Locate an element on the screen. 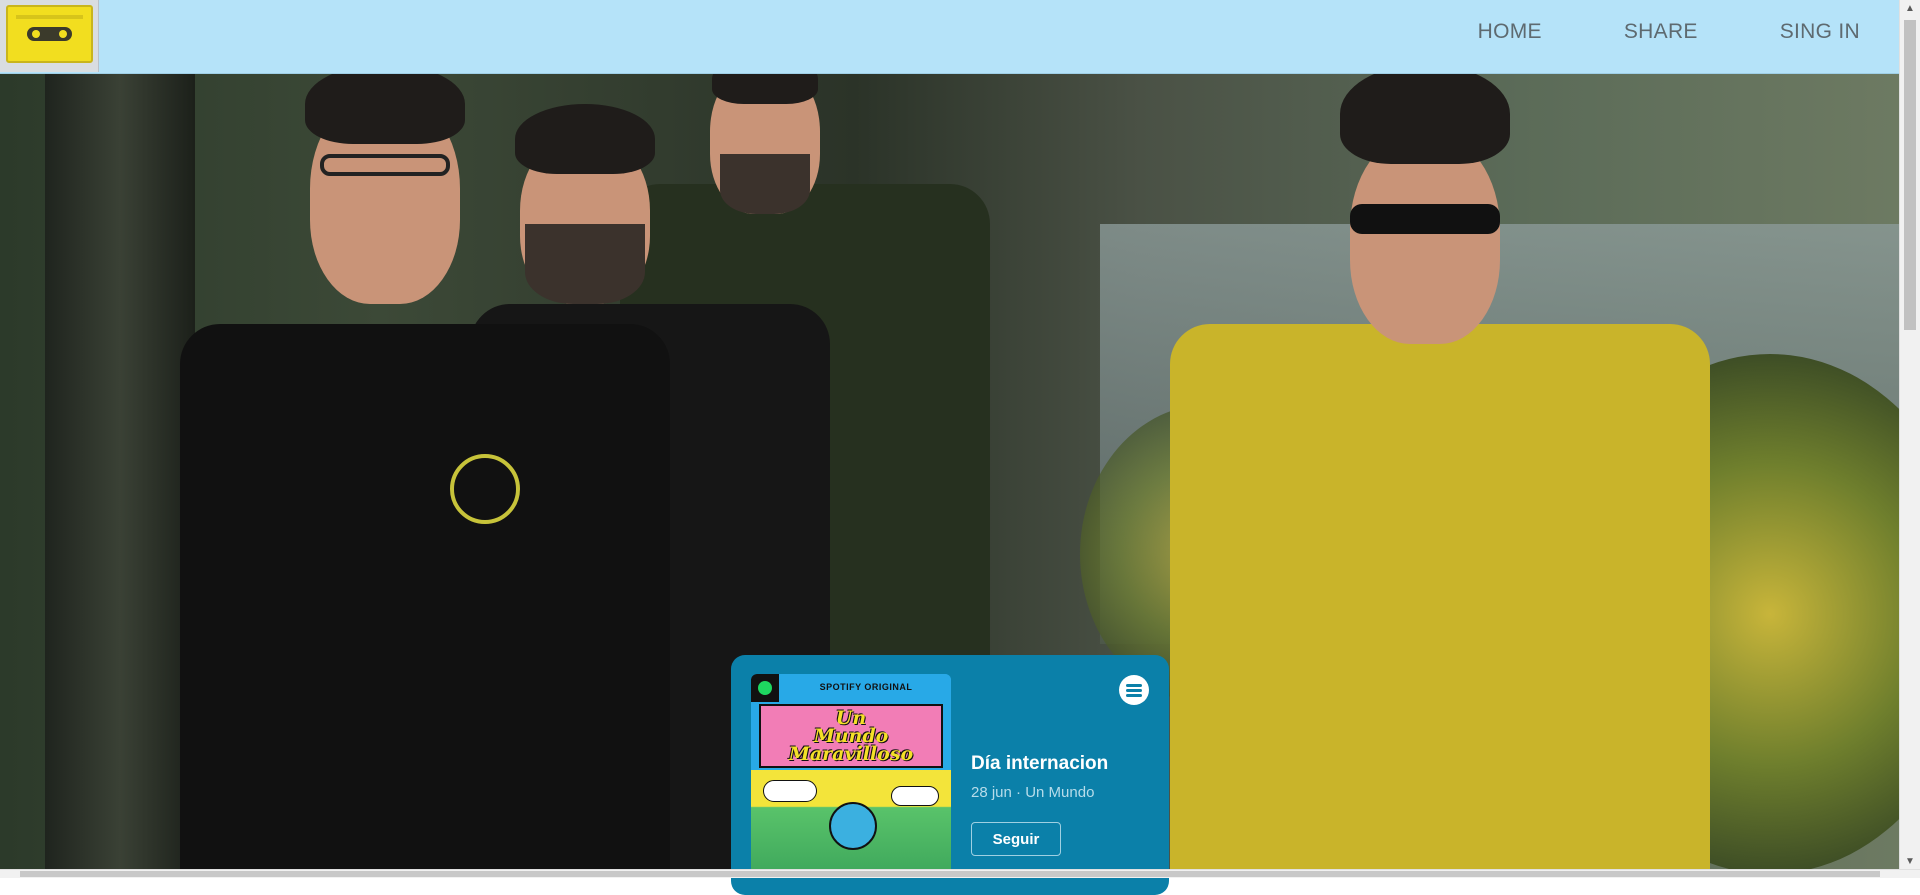 The width and height of the screenshot is (1920, 895). horizontal-scroll-thumb is located at coordinates (950, 874).